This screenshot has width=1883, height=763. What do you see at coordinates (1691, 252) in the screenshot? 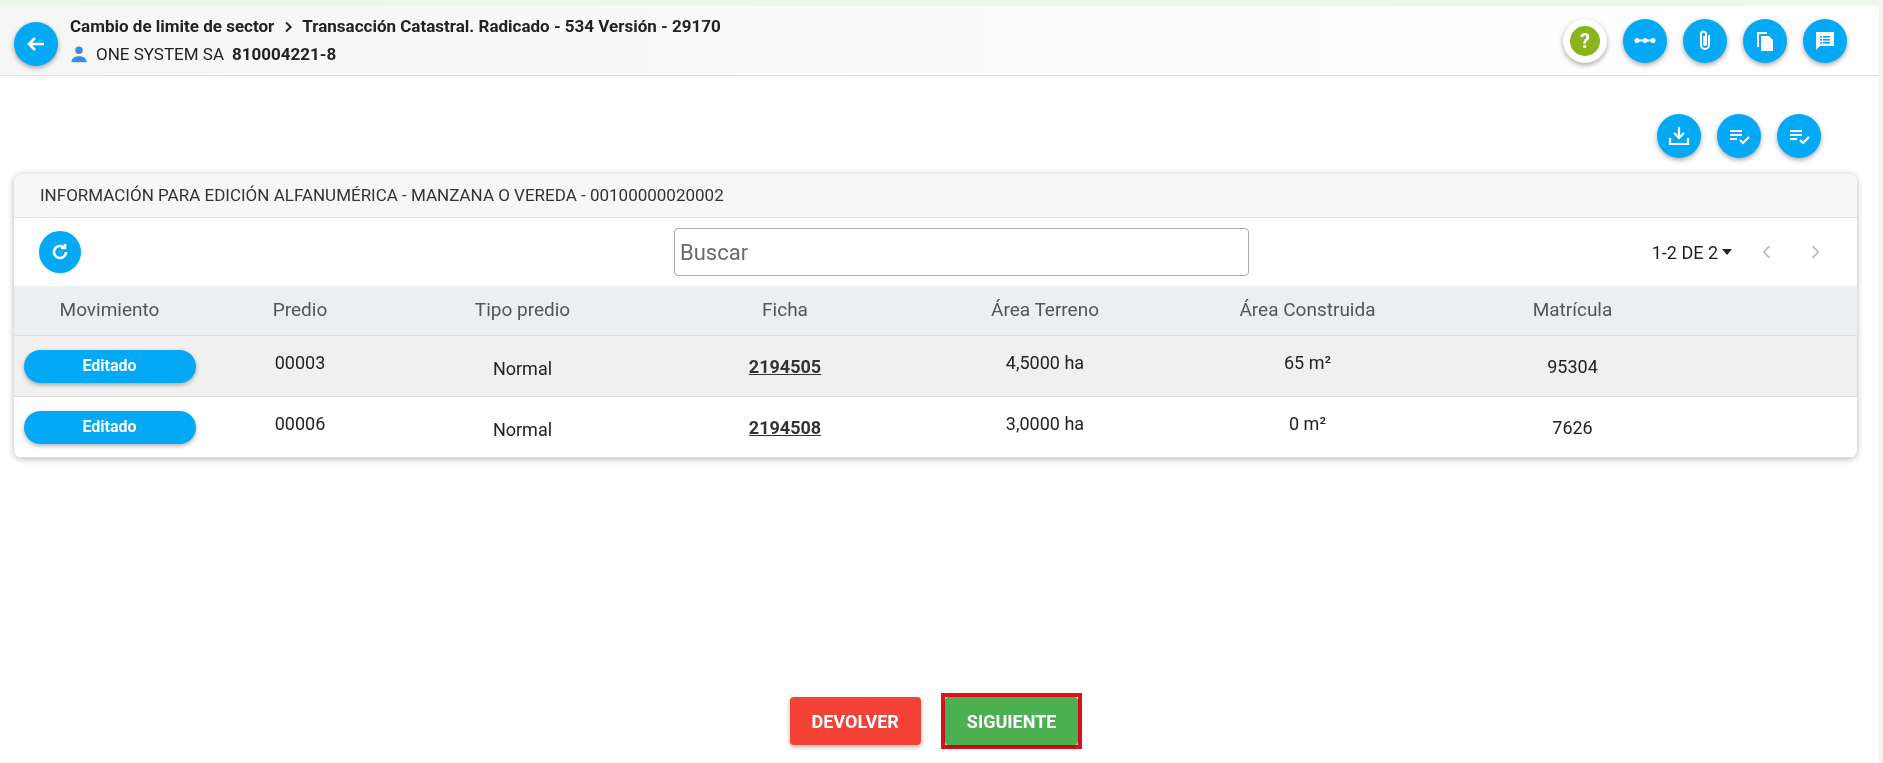
I see `pagination-dropdown: 1-2 DE 2` at bounding box center [1691, 252].